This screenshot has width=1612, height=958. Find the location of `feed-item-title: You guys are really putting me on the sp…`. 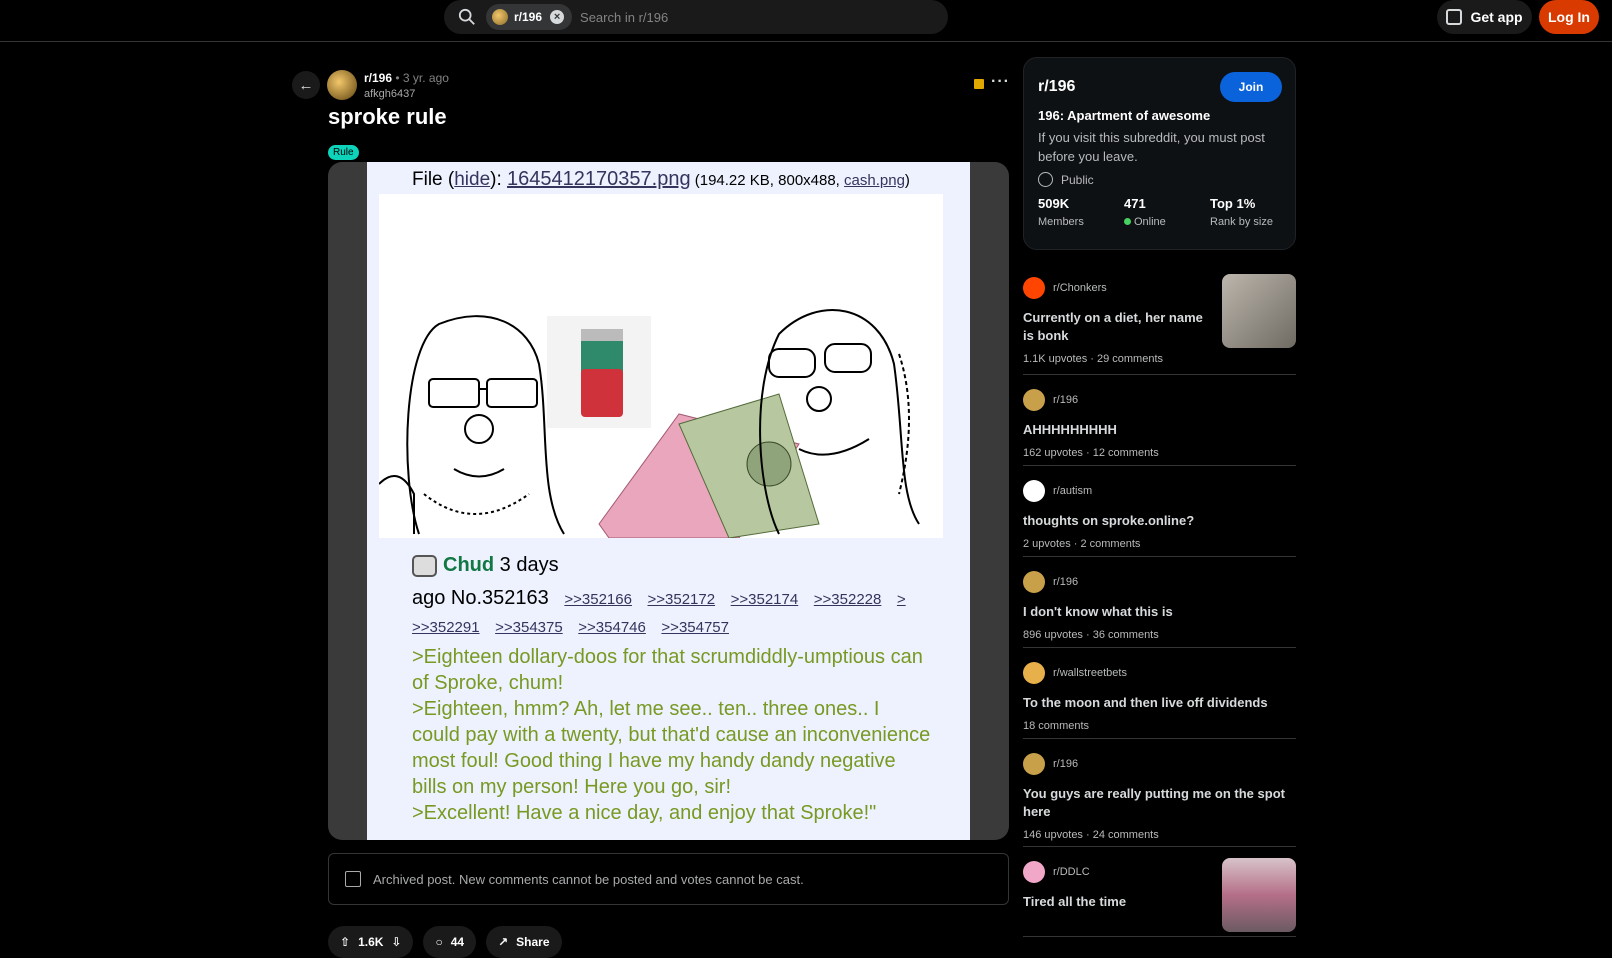

feed-item-title: You guys are really putting me on the sp… is located at coordinates (1159, 803).